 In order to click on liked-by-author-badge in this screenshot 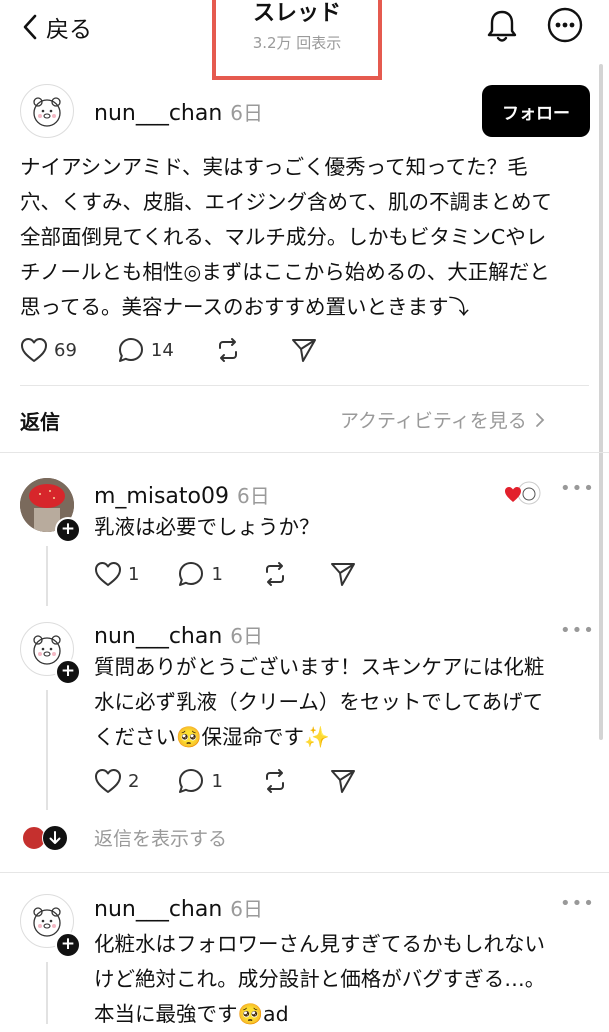, I will do `click(523, 496)`.